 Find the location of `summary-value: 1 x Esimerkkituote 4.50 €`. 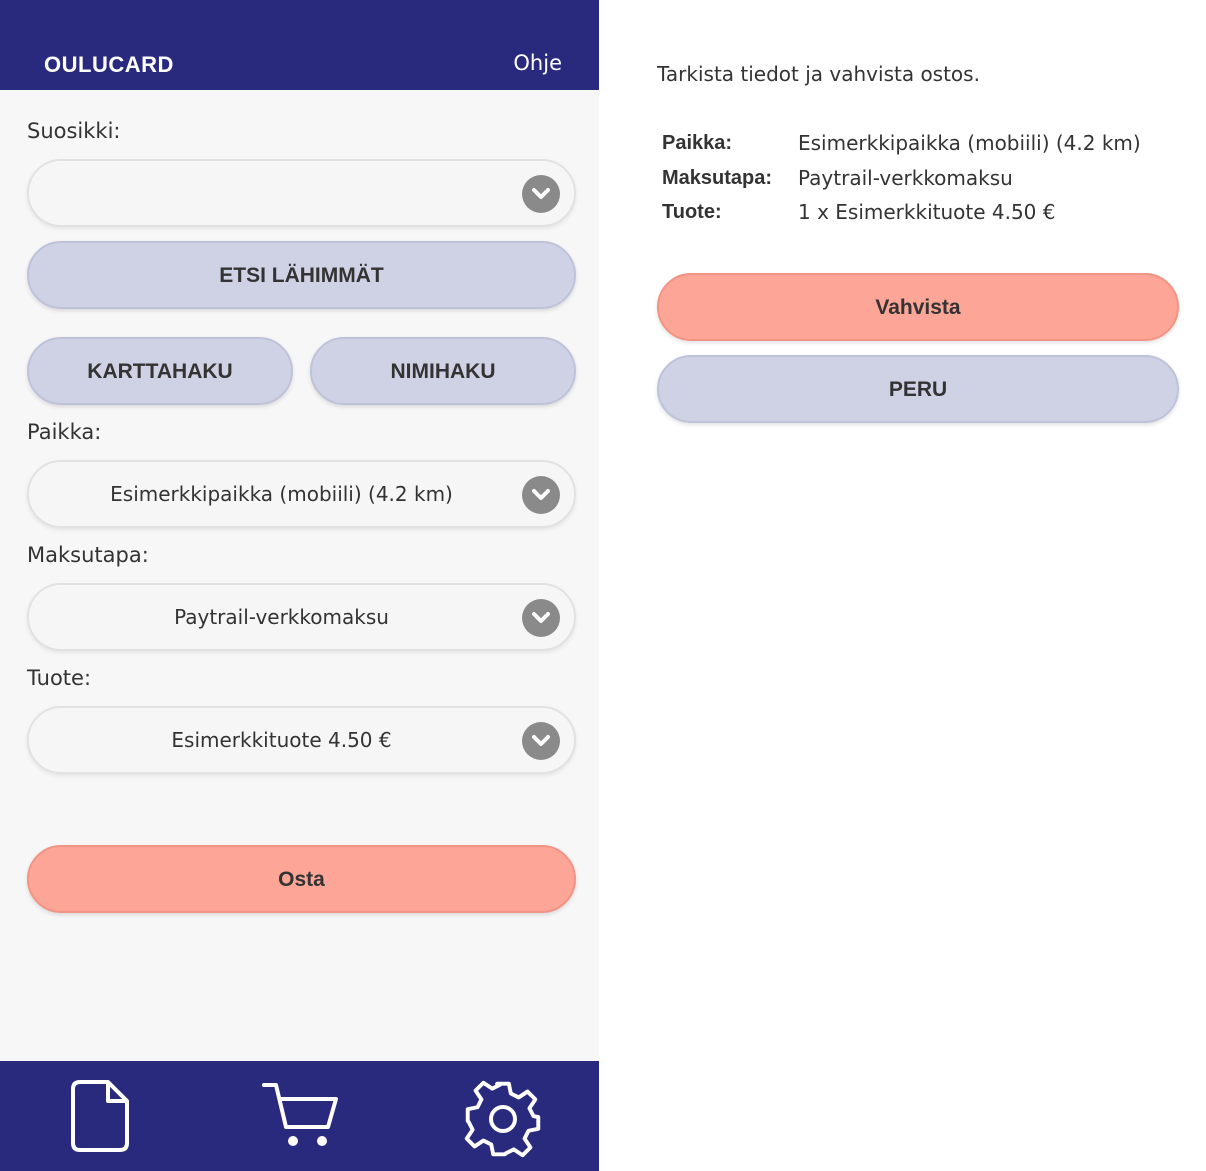

summary-value: 1 x Esimerkkituote 4.50 € is located at coordinates (927, 212).